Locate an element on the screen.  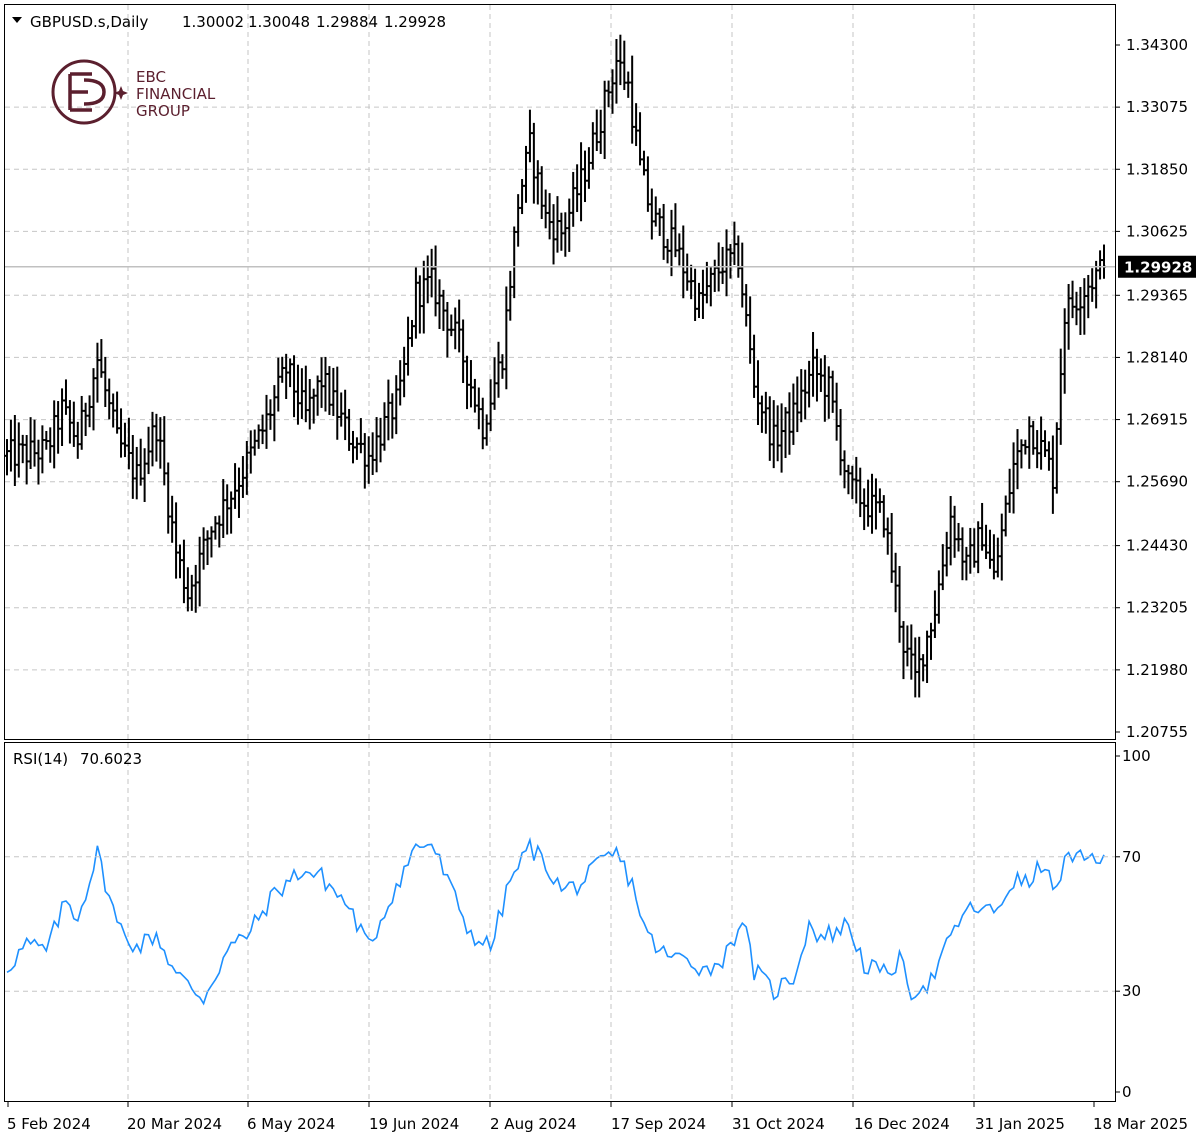
logo-line-1: EBC is located at coordinates (151, 77).